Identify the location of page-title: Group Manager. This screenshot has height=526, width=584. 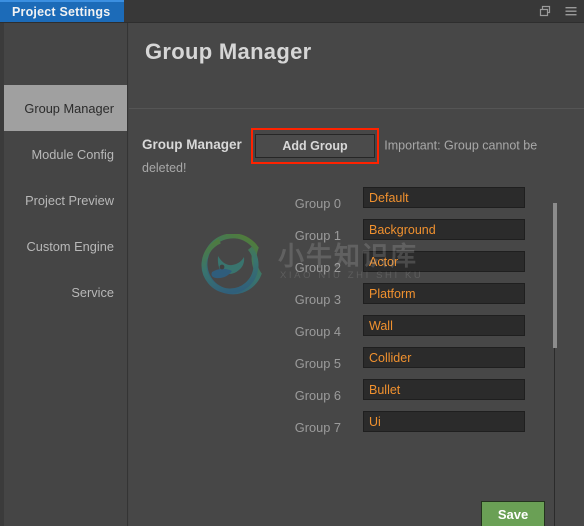
(228, 51).